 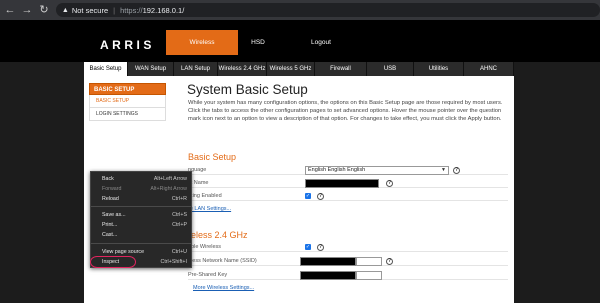 I want to click on psk-input, so click(x=369, y=275).